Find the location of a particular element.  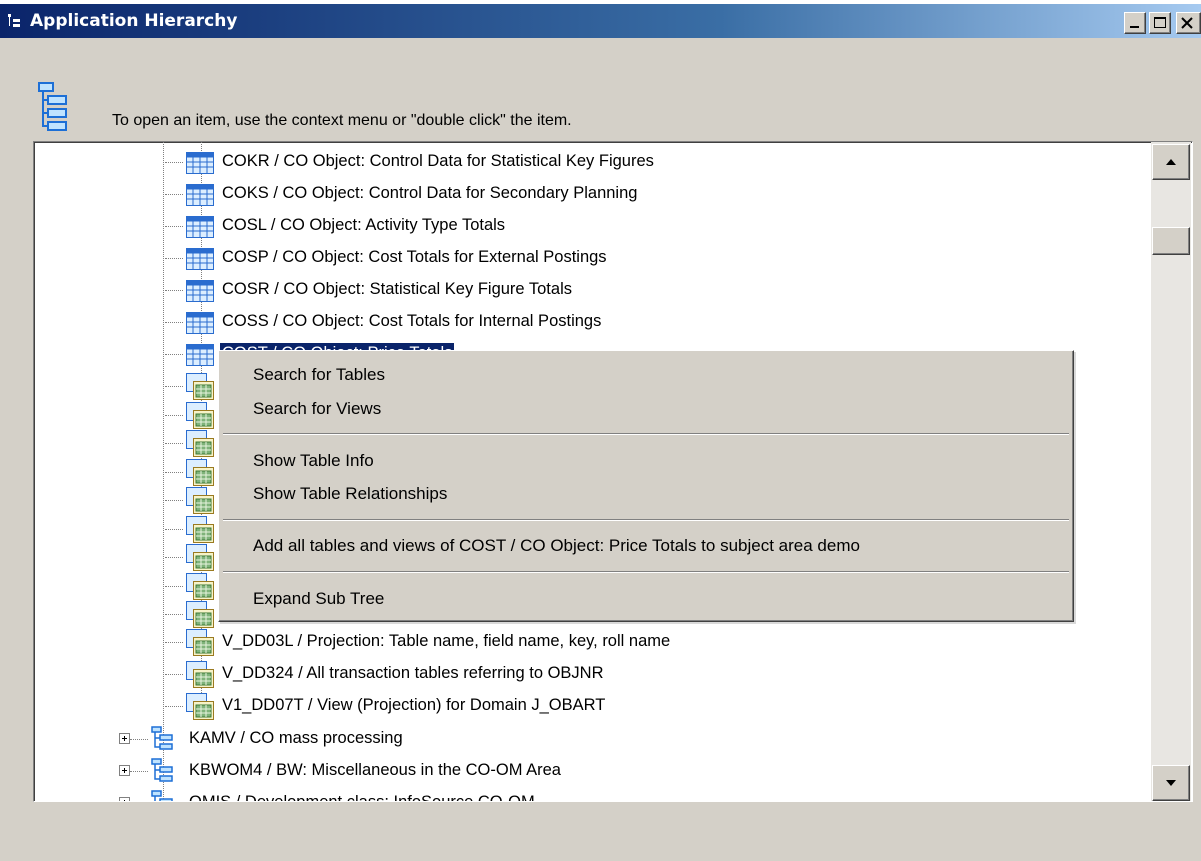

maximize-button is located at coordinates (1160, 23).